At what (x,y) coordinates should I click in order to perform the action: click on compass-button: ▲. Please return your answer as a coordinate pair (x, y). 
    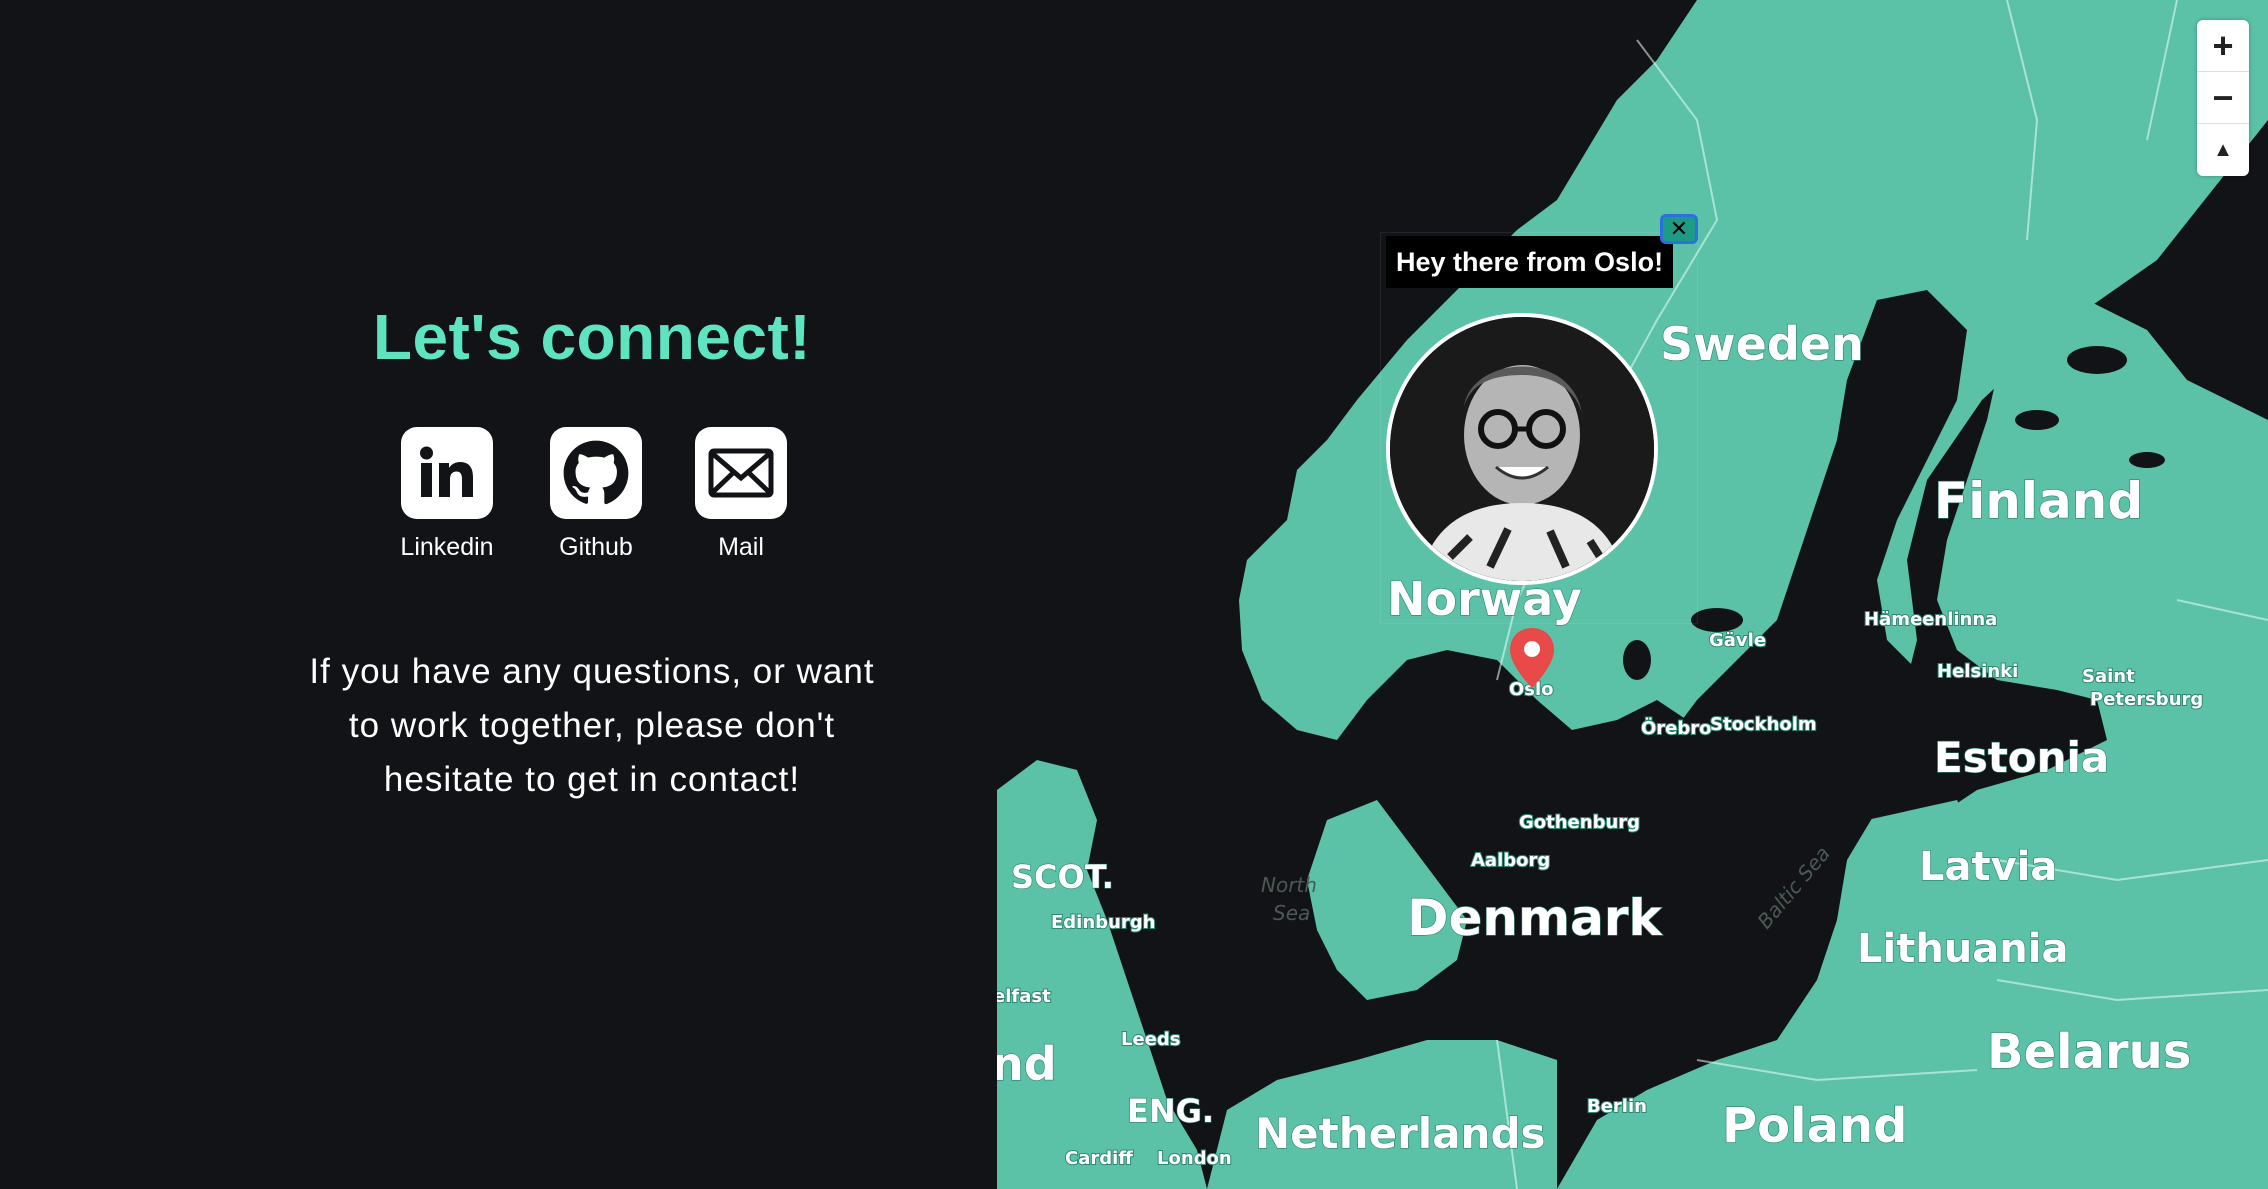
    Looking at the image, I should click on (2223, 150).